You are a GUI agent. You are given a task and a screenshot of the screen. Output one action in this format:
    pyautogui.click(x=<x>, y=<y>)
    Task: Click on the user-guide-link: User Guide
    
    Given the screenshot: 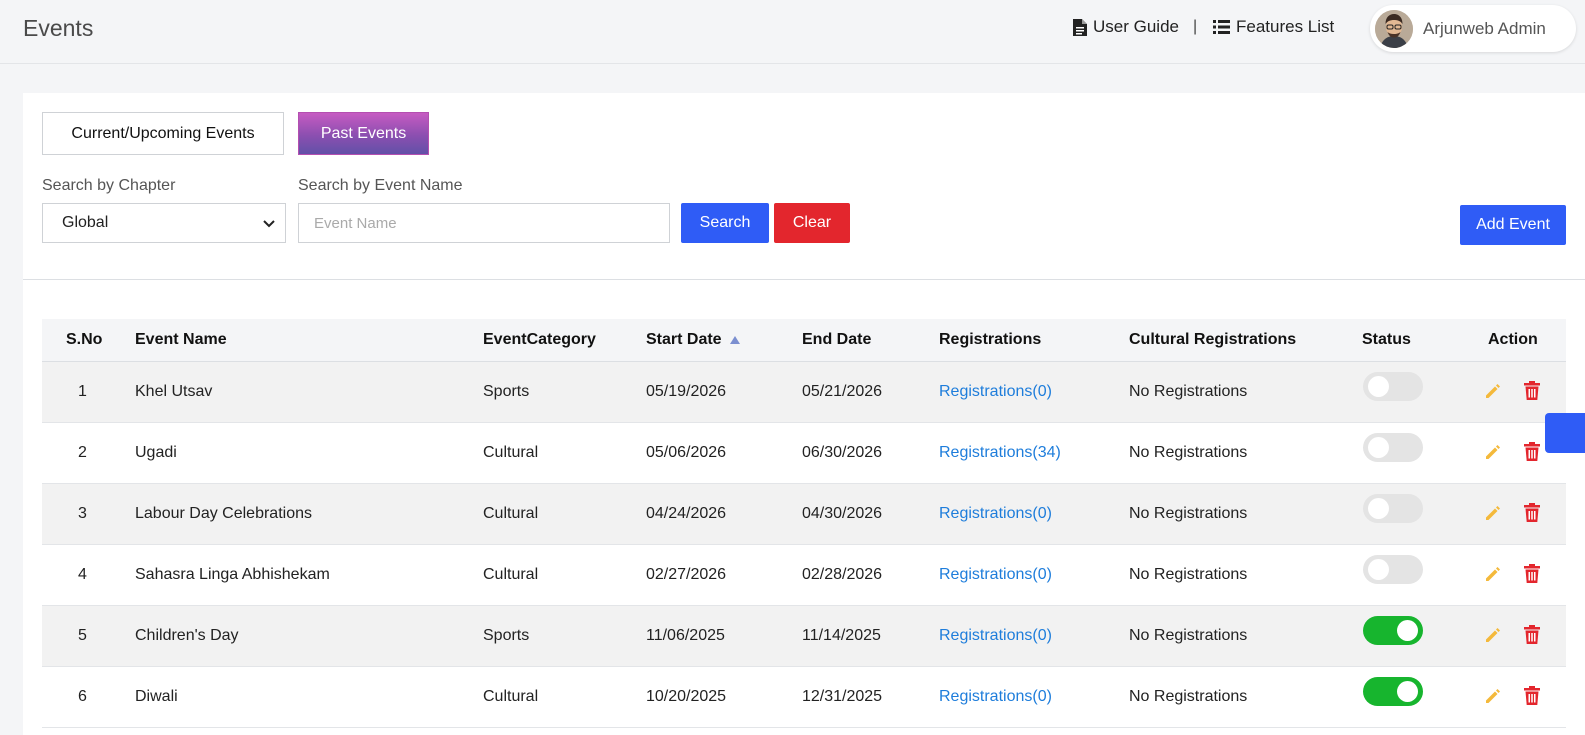 What is the action you would take?
    pyautogui.click(x=1126, y=27)
    